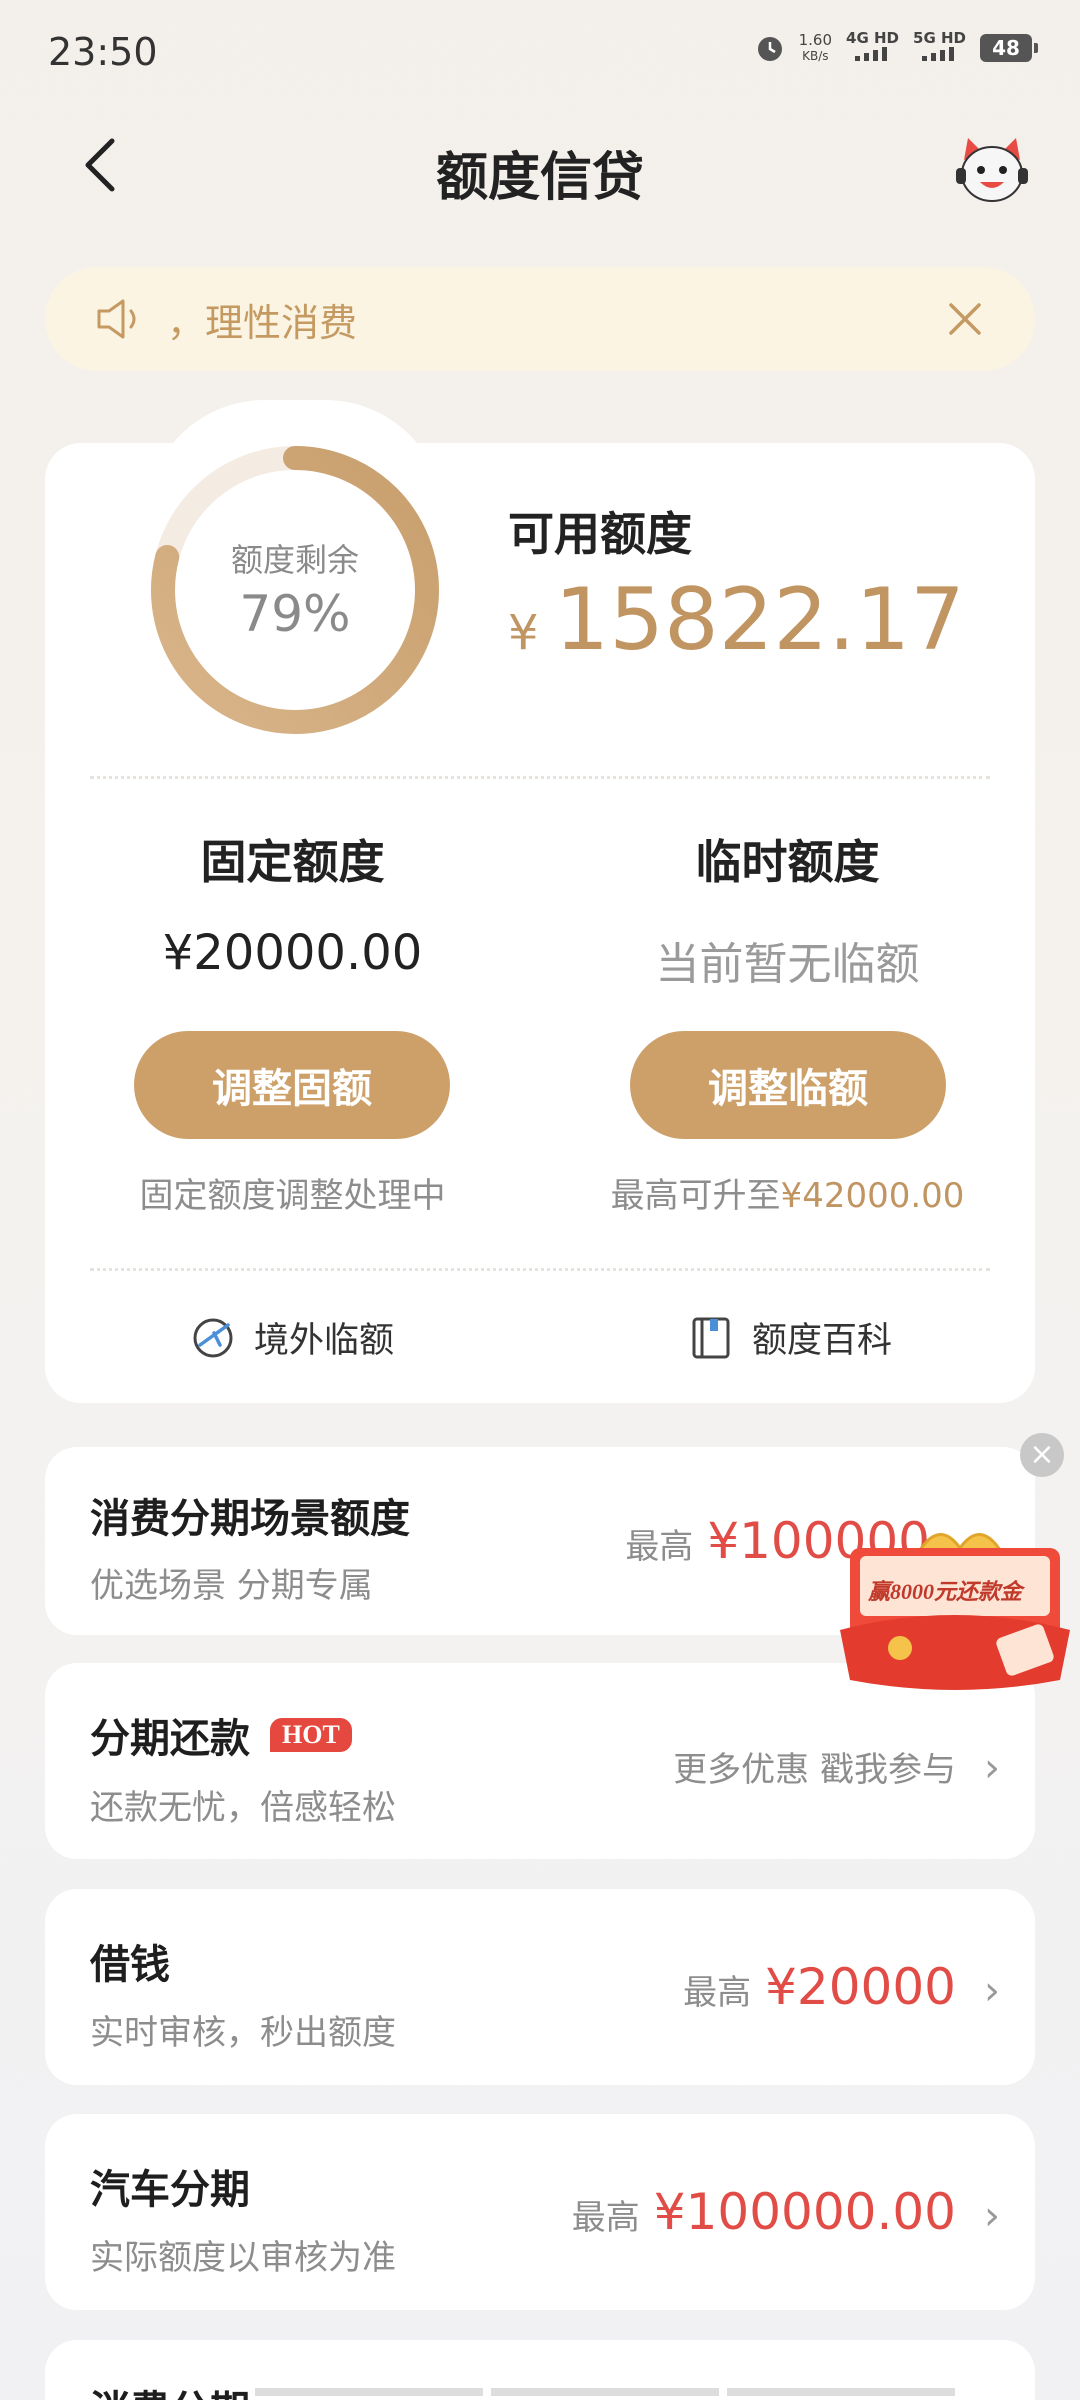 Image resolution: width=1080 pixels, height=2400 pixels. Describe the element at coordinates (130, 1965) in the screenshot. I see `list-item-title: 借钱` at that location.